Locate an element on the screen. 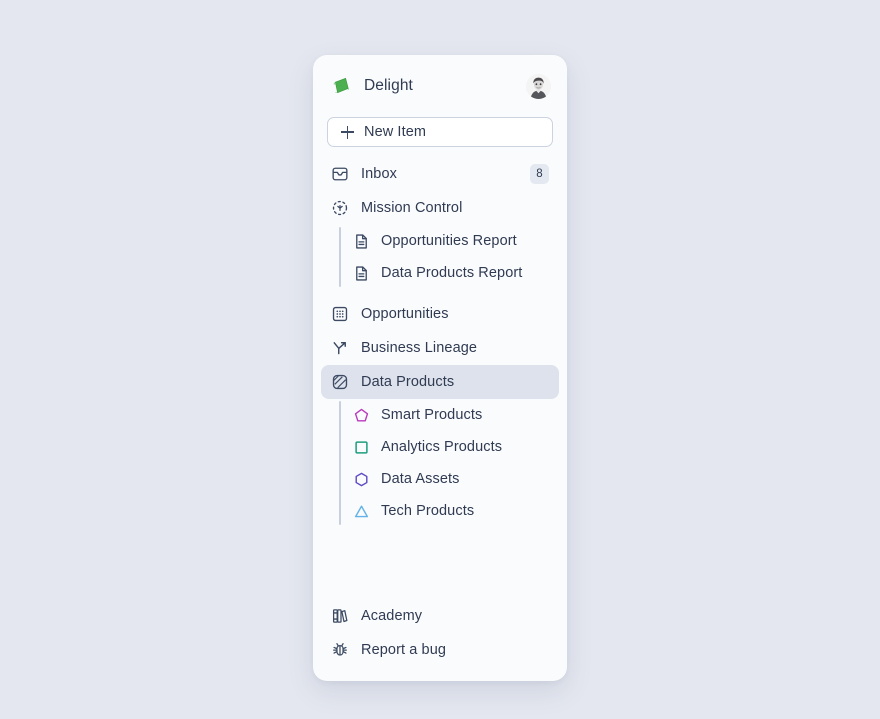 This screenshot has width=880, height=719. sidebar-item-label: Data Products is located at coordinates (408, 382).